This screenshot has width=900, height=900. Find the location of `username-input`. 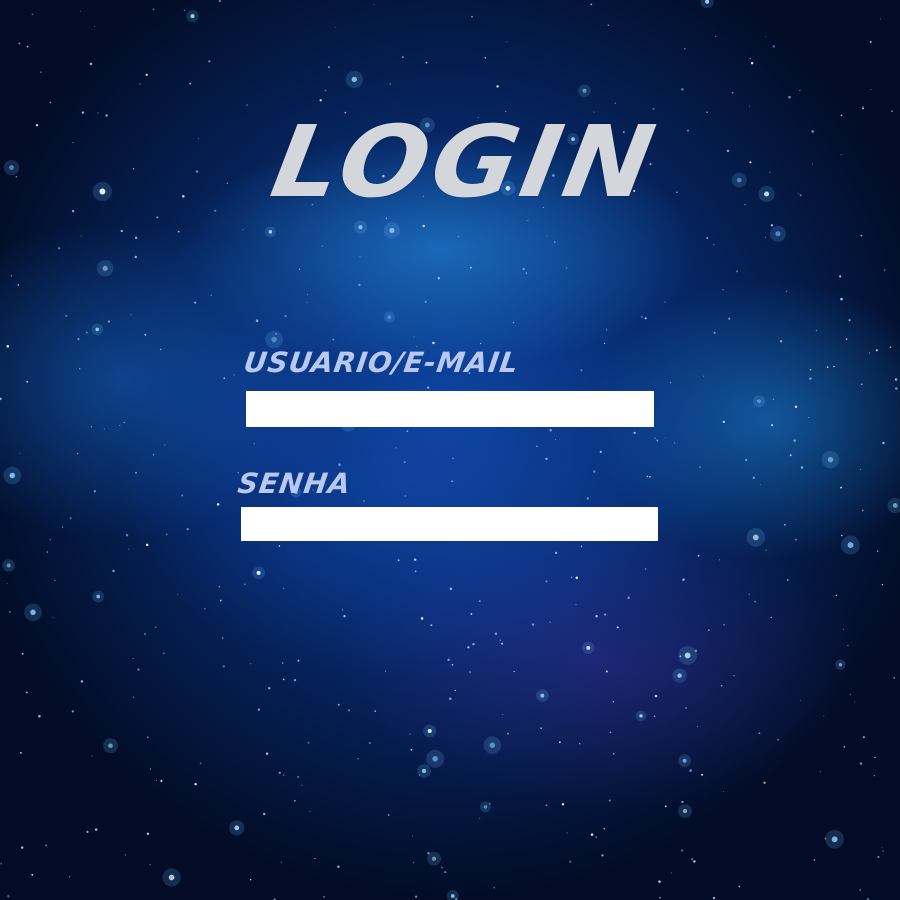

username-input is located at coordinates (450, 409).